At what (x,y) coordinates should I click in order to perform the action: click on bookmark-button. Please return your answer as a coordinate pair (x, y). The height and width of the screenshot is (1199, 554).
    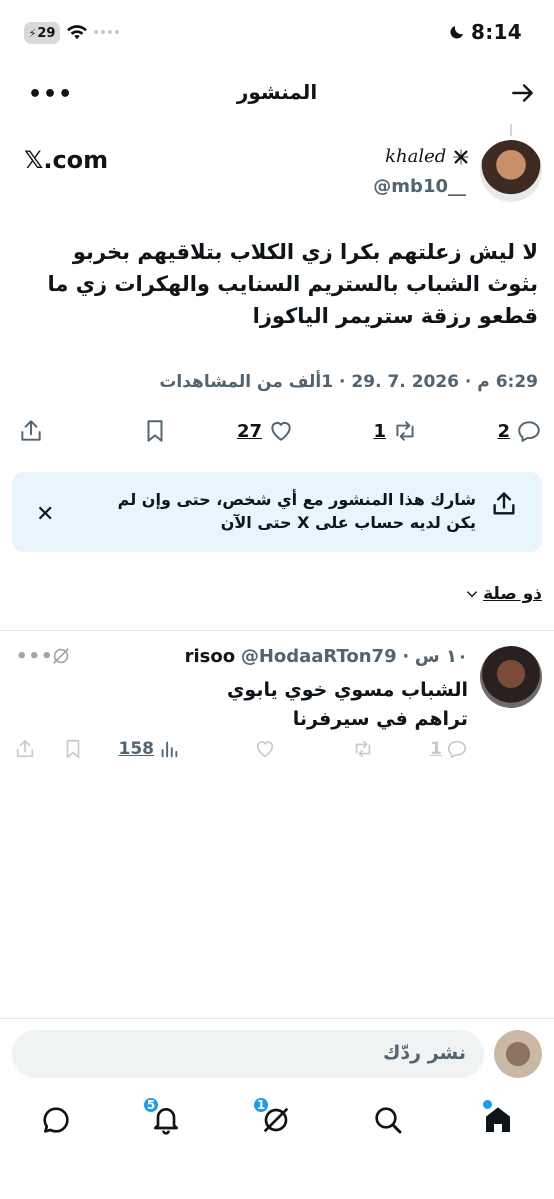
    Looking at the image, I should click on (155, 431).